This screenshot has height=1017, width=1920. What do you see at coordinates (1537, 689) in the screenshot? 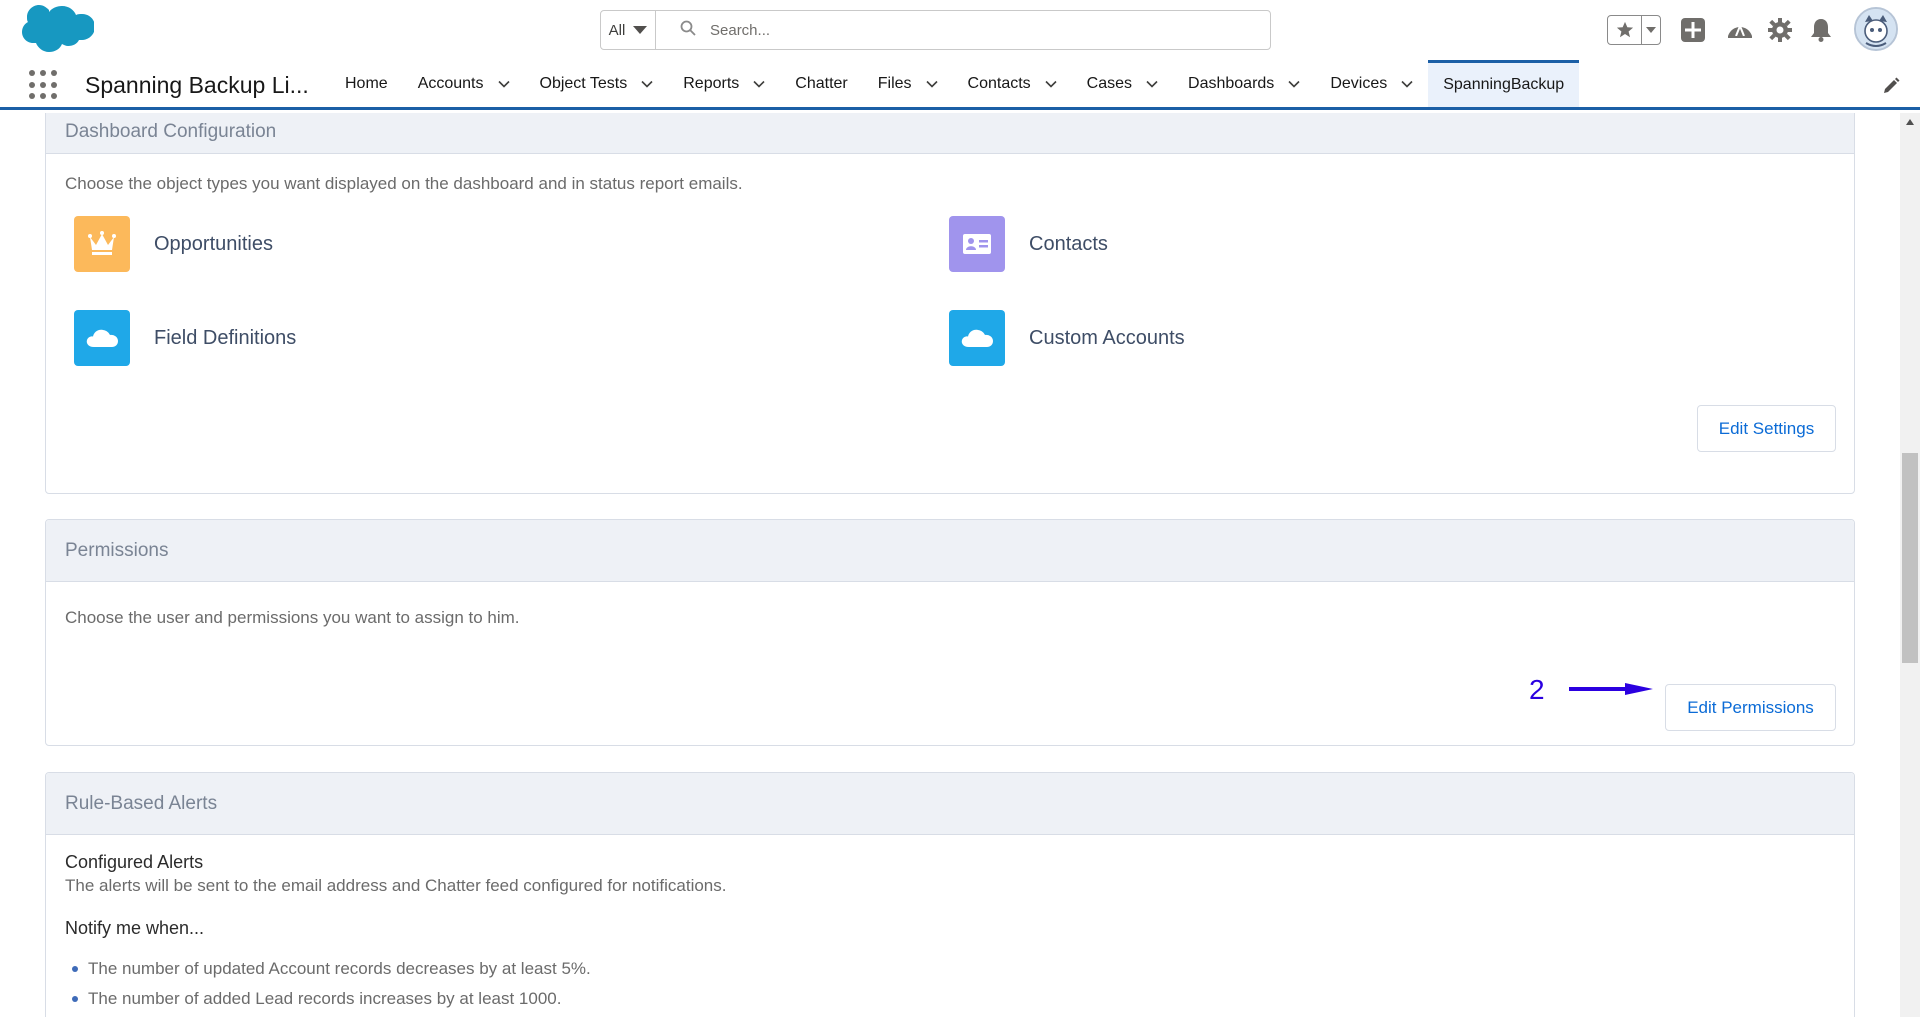
I see `annotation-step-number: 2` at bounding box center [1537, 689].